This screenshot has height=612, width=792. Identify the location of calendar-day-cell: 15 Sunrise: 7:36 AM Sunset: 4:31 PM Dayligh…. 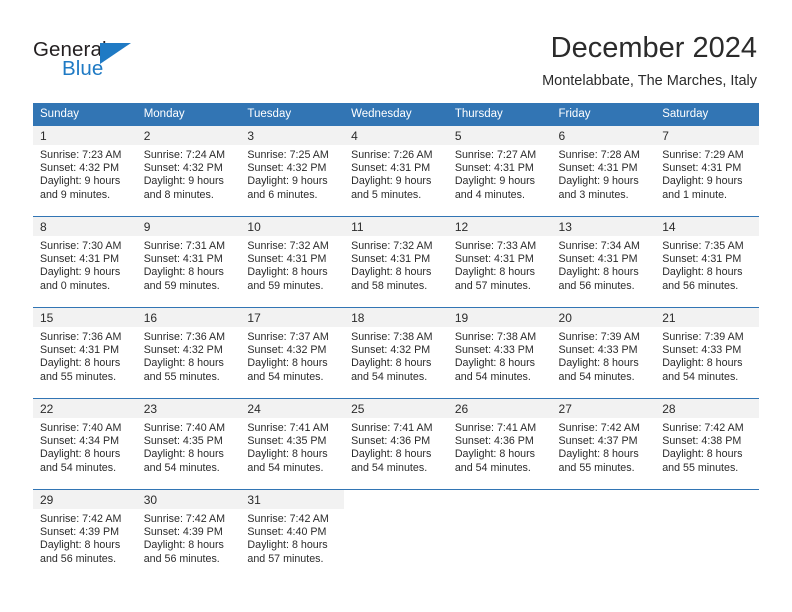
(85, 353).